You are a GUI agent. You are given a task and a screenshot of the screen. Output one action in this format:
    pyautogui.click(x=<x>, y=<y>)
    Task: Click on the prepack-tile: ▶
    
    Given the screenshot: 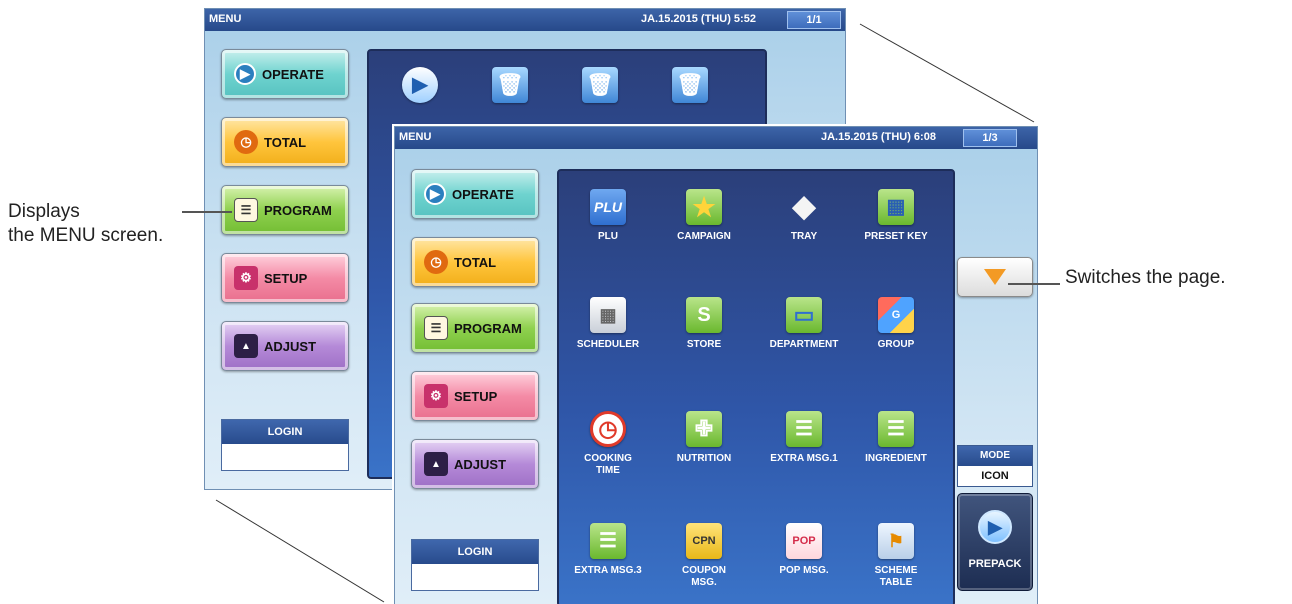 What is the action you would take?
    pyautogui.click(x=420, y=88)
    